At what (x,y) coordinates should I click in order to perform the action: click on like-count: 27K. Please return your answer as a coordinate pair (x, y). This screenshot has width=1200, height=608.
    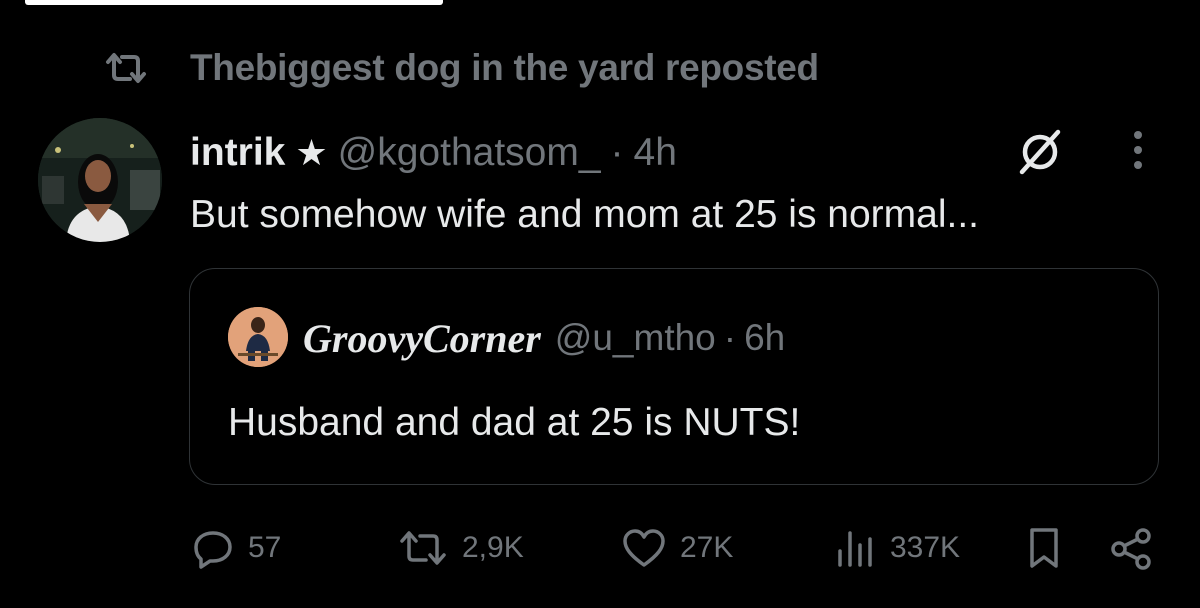
    Looking at the image, I should click on (707, 547).